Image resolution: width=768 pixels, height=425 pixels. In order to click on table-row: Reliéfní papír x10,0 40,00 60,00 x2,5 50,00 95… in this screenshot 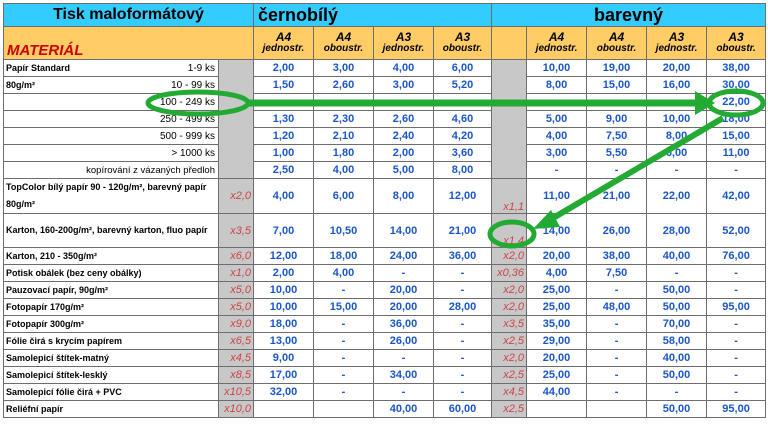, I will do `click(385, 409)`.